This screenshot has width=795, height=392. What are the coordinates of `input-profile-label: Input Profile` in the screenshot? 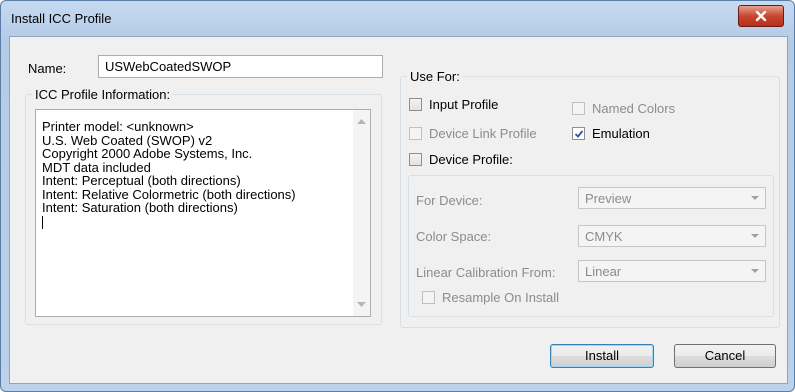 It's located at (463, 104).